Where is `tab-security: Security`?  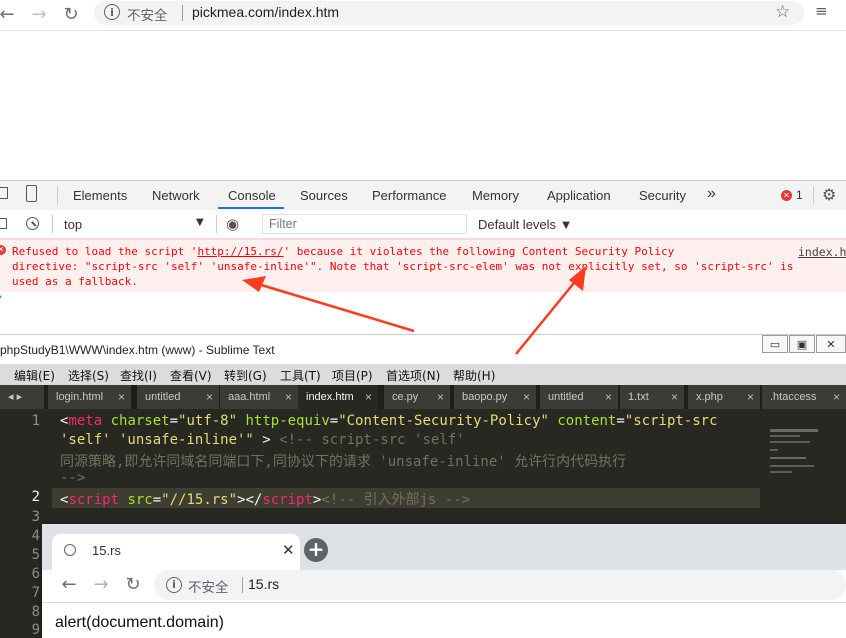 tab-security: Security is located at coordinates (662, 195).